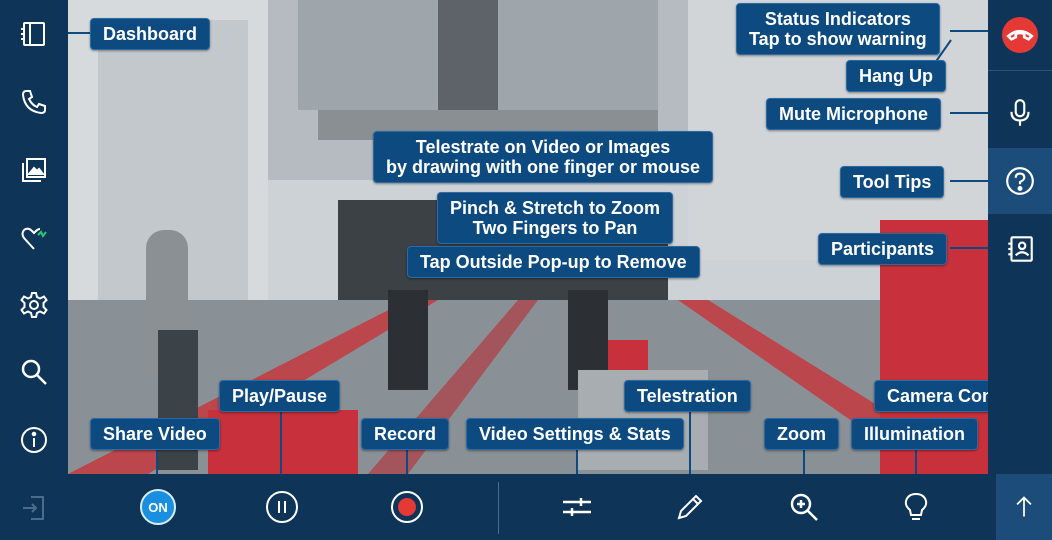 This screenshot has width=1052, height=540. I want to click on tooltip-pinch-line2: Two Fingers to Pan, so click(555, 228).